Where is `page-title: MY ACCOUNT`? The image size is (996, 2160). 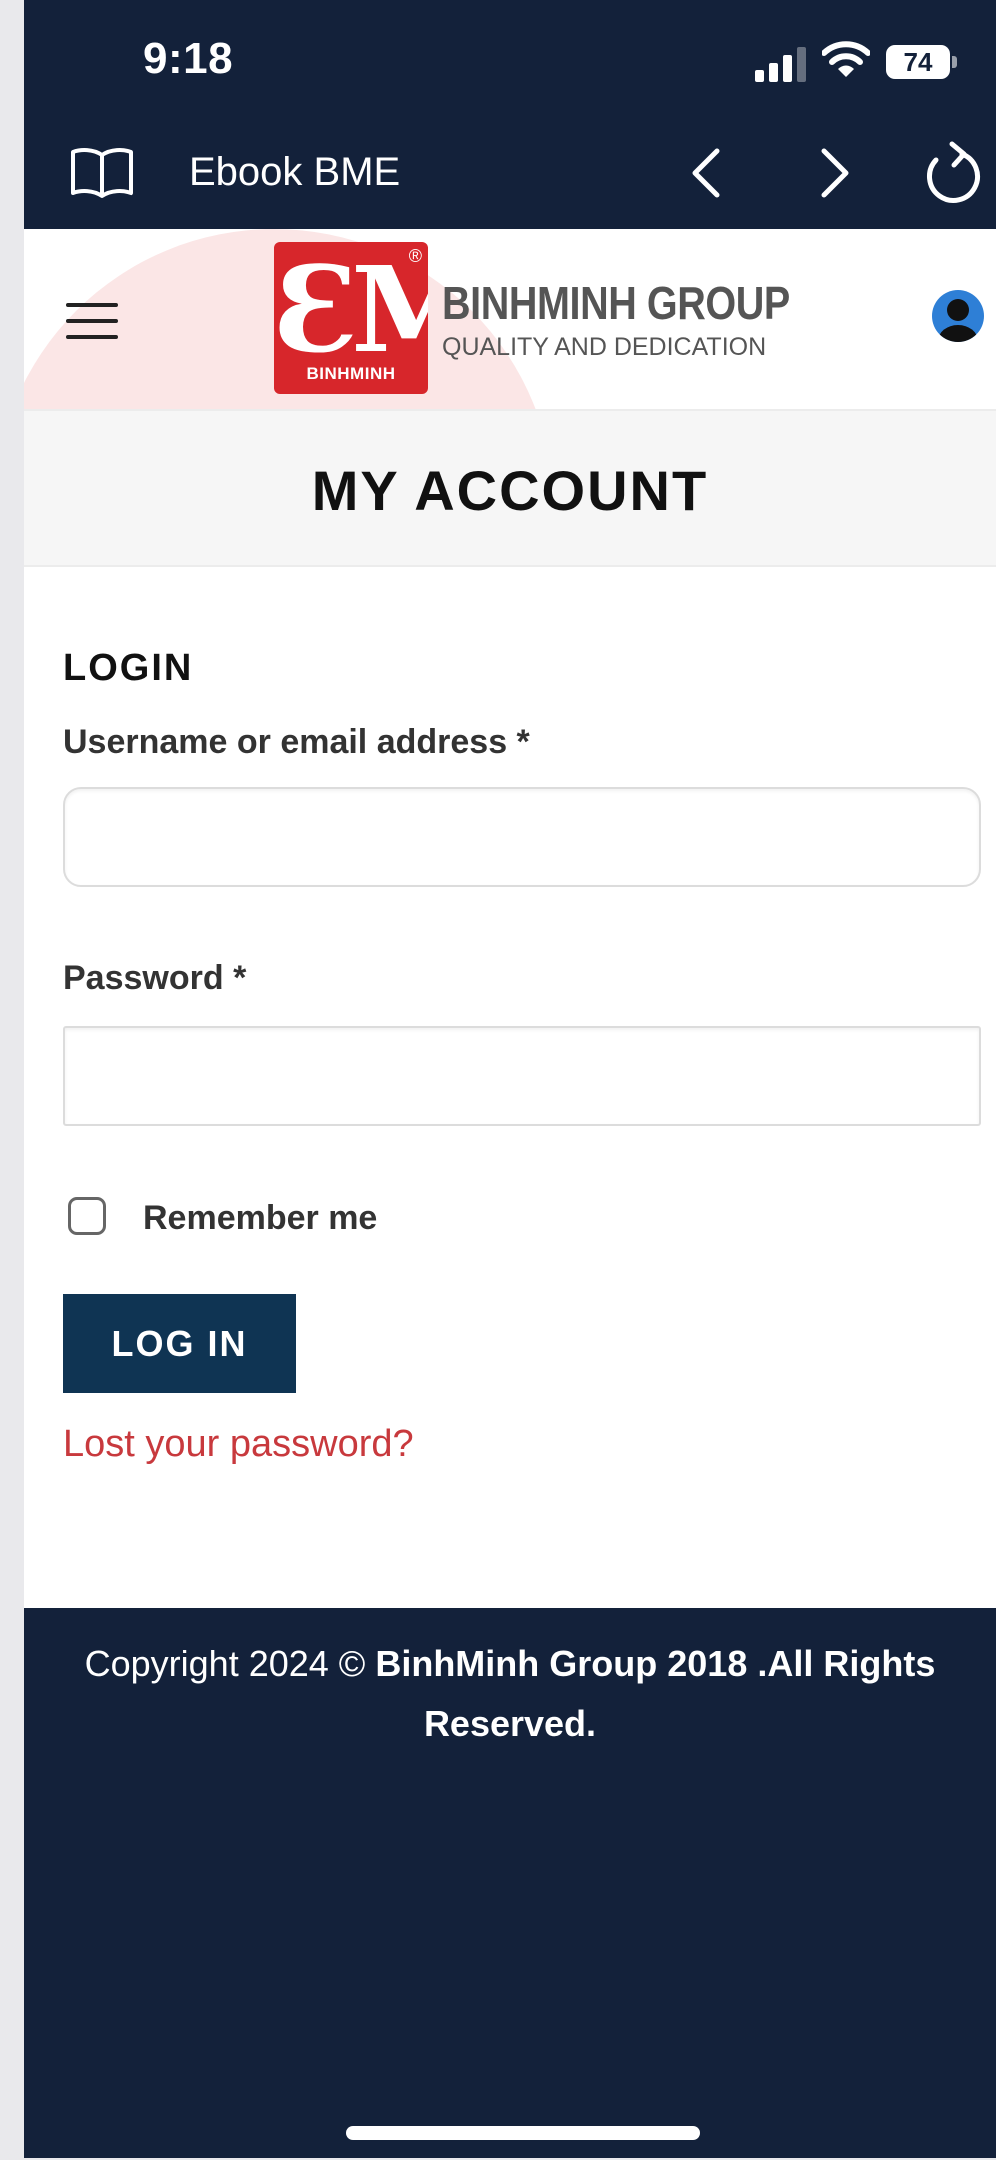
page-title: MY ACCOUNT is located at coordinates (510, 490).